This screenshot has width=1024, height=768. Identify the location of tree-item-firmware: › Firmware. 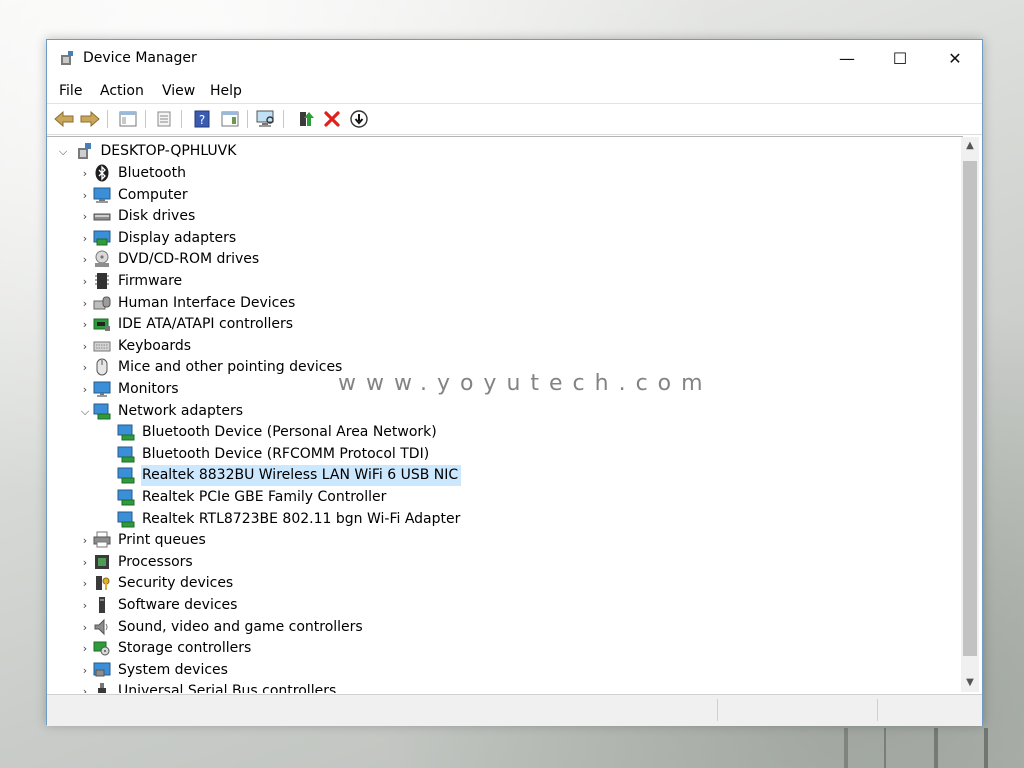
(131, 281).